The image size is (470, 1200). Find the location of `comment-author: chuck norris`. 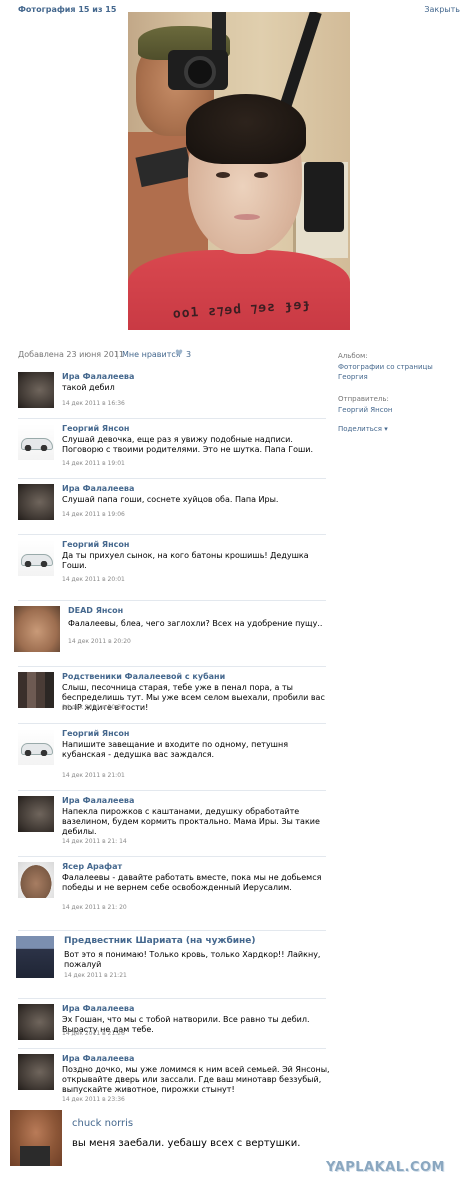

comment-author: chuck norris is located at coordinates (102, 1123).